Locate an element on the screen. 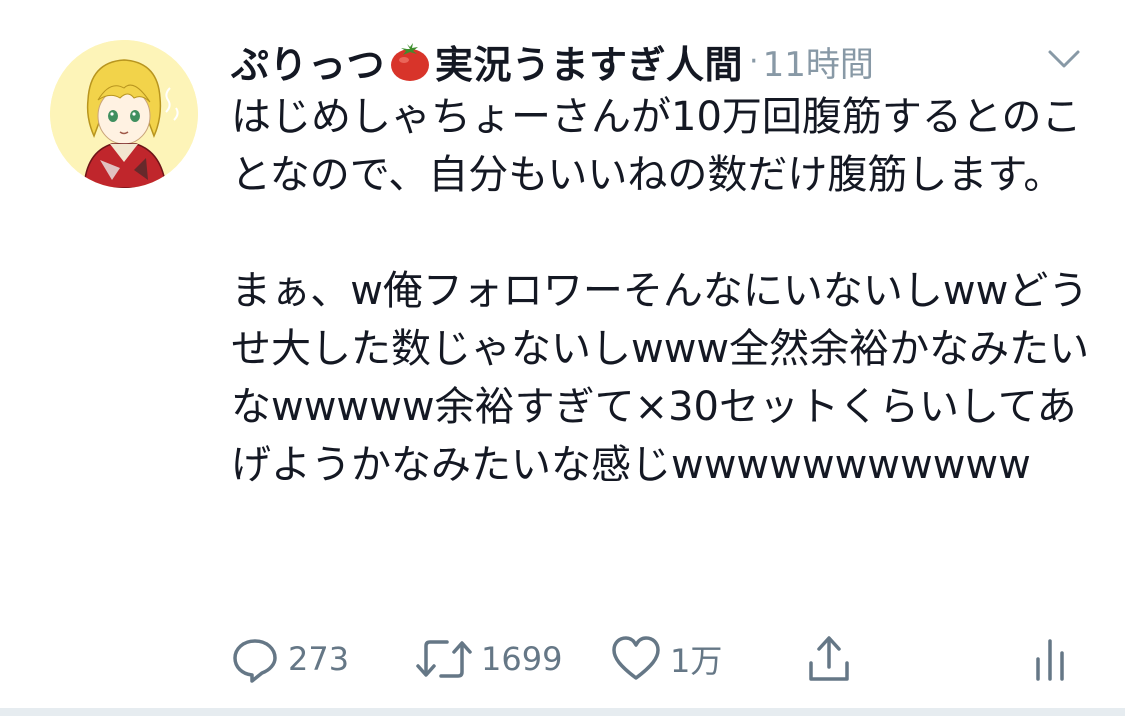 The height and width of the screenshot is (716, 1125). tomato-icon is located at coordinates (410, 61).